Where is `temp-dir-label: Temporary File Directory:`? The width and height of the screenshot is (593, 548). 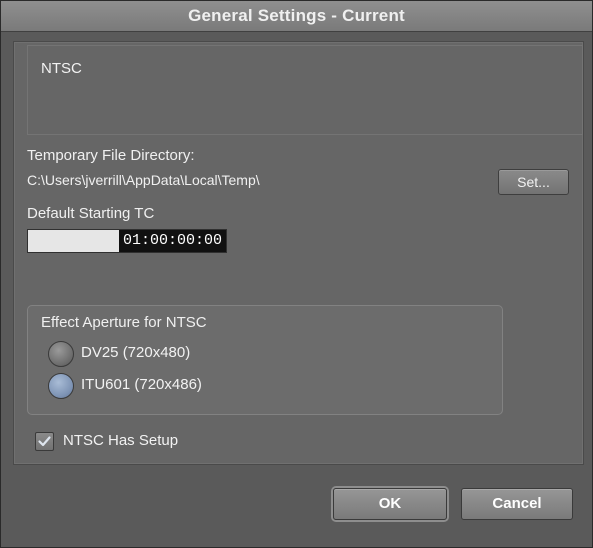
temp-dir-label: Temporary File Directory: is located at coordinates (111, 155).